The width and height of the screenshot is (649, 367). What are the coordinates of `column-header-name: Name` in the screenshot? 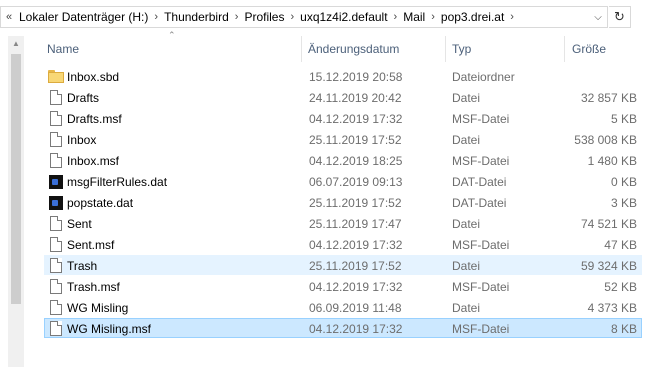 It's located at (63, 49).